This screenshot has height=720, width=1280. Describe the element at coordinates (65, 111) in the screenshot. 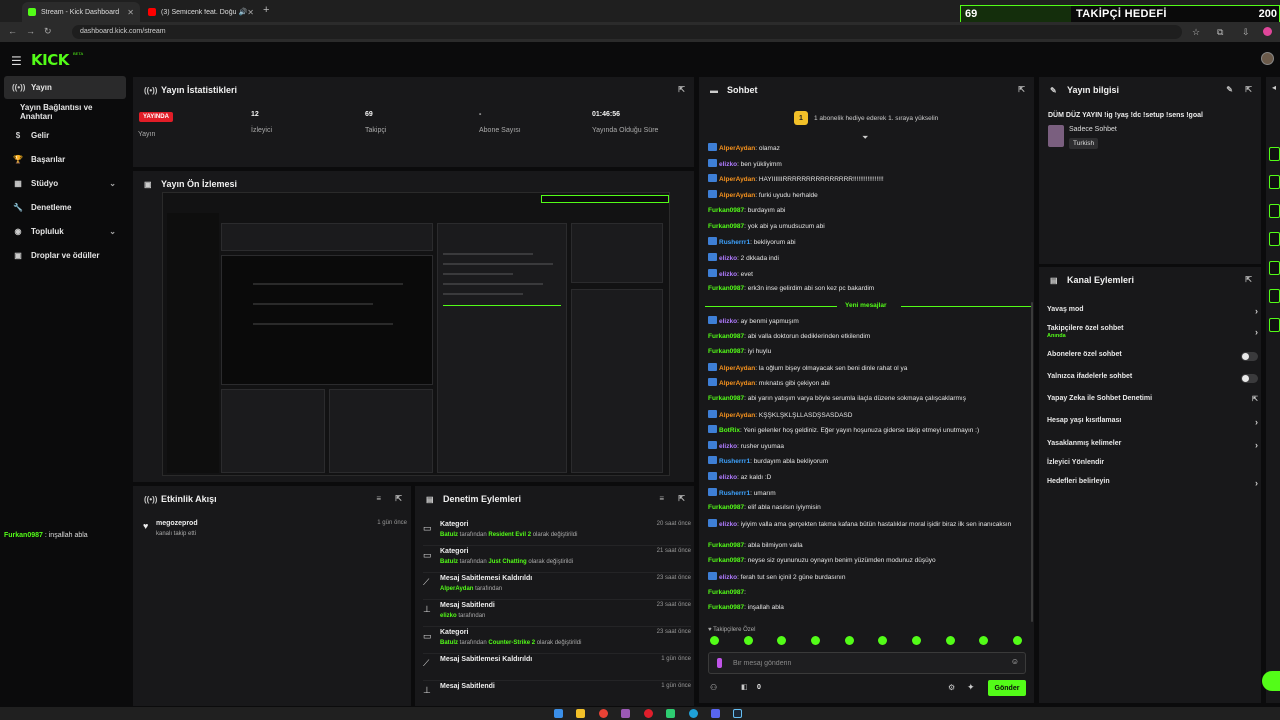

I see `sidebar-item-stream-key: Yayın Bağlantısı ve Anahtarı` at that location.